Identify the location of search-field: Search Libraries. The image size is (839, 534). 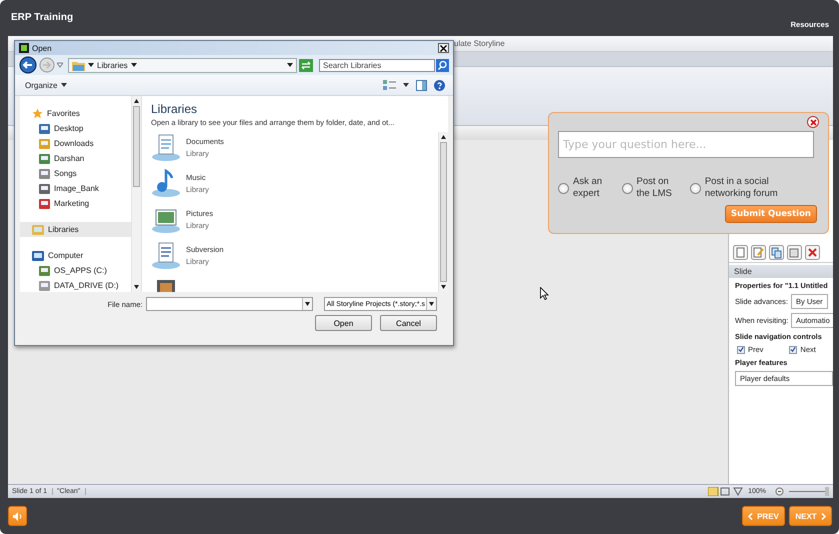
(377, 65).